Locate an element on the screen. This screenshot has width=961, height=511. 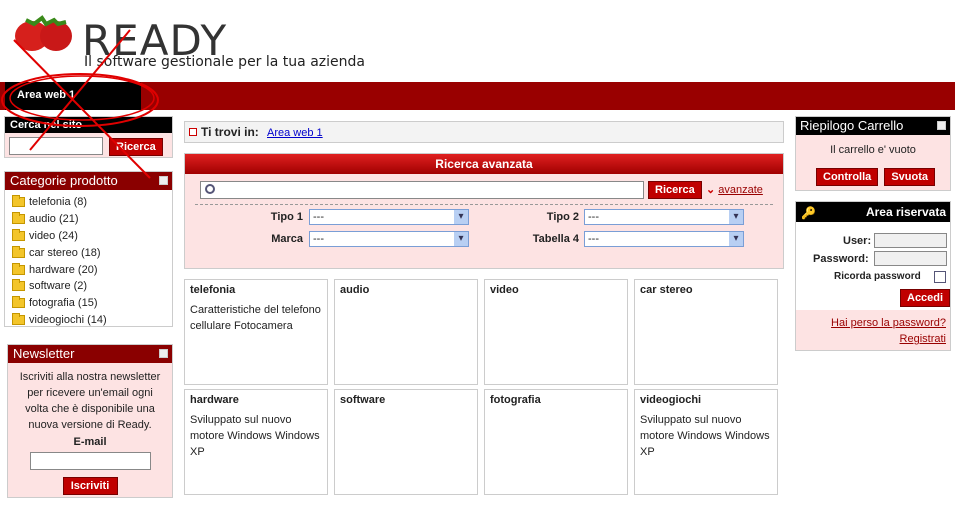
top-navigation-bar: Area web 1 is located at coordinates (477, 96).